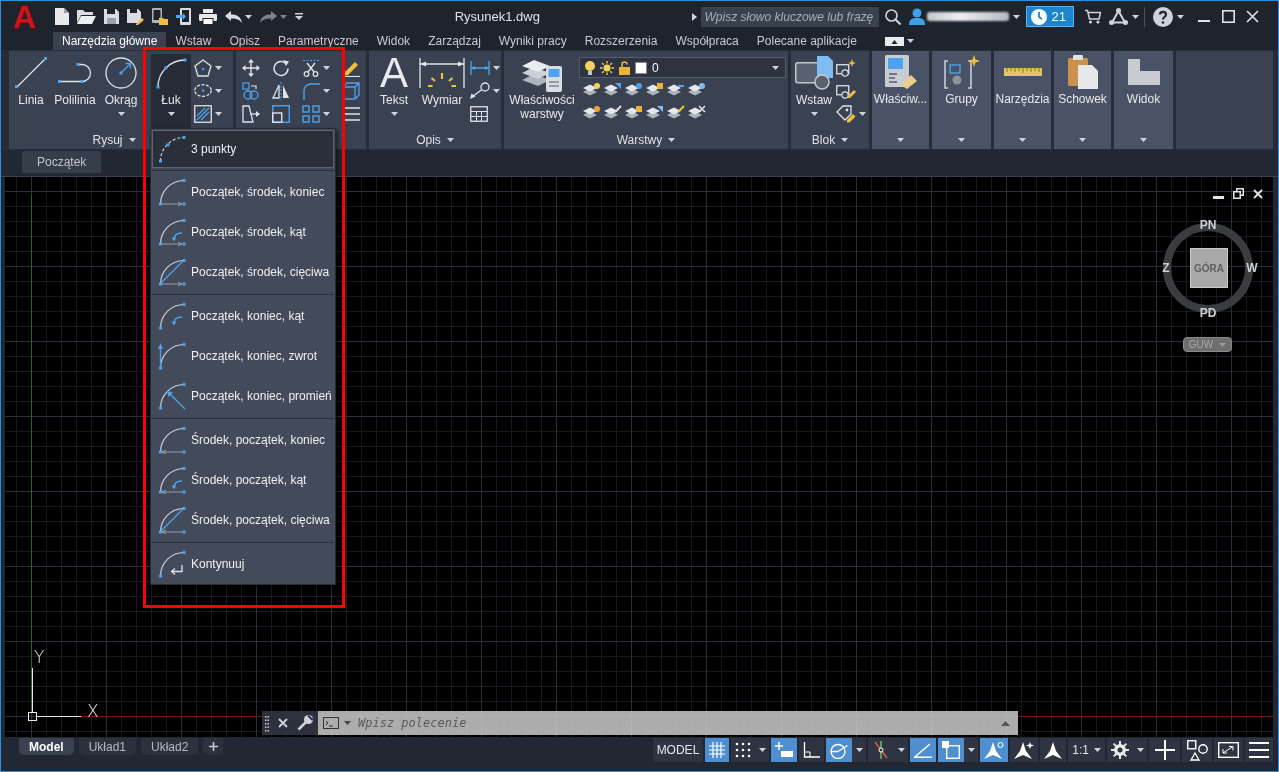 Image resolution: width=1279 pixels, height=772 pixels. Describe the element at coordinates (394, 73) in the screenshot. I see `letter-a-icon: A` at that location.